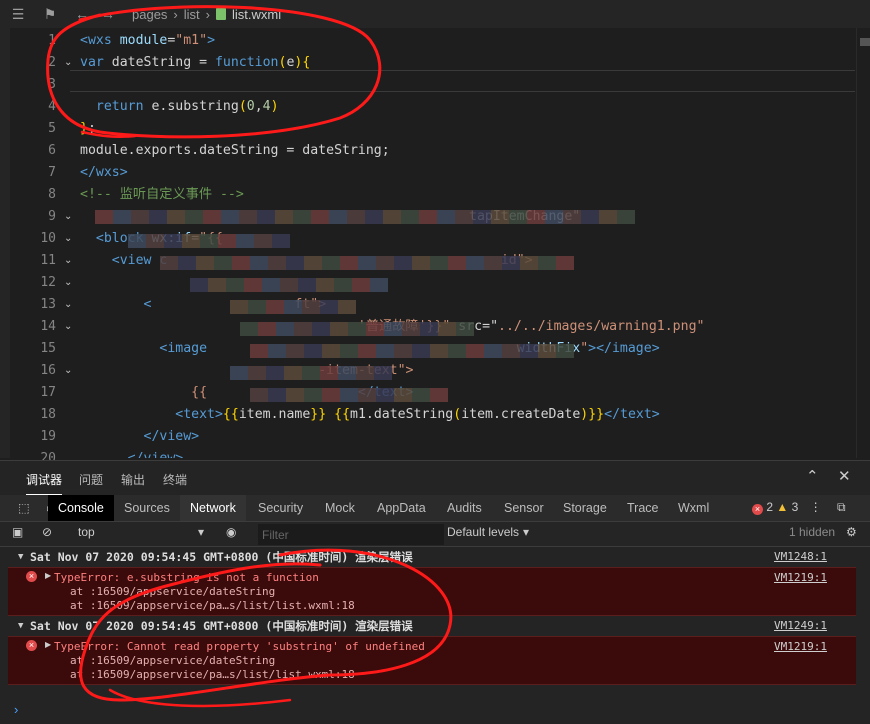 Image resolution: width=870 pixels, height=724 pixels. I want to click on line-number: 4, so click(52, 106).